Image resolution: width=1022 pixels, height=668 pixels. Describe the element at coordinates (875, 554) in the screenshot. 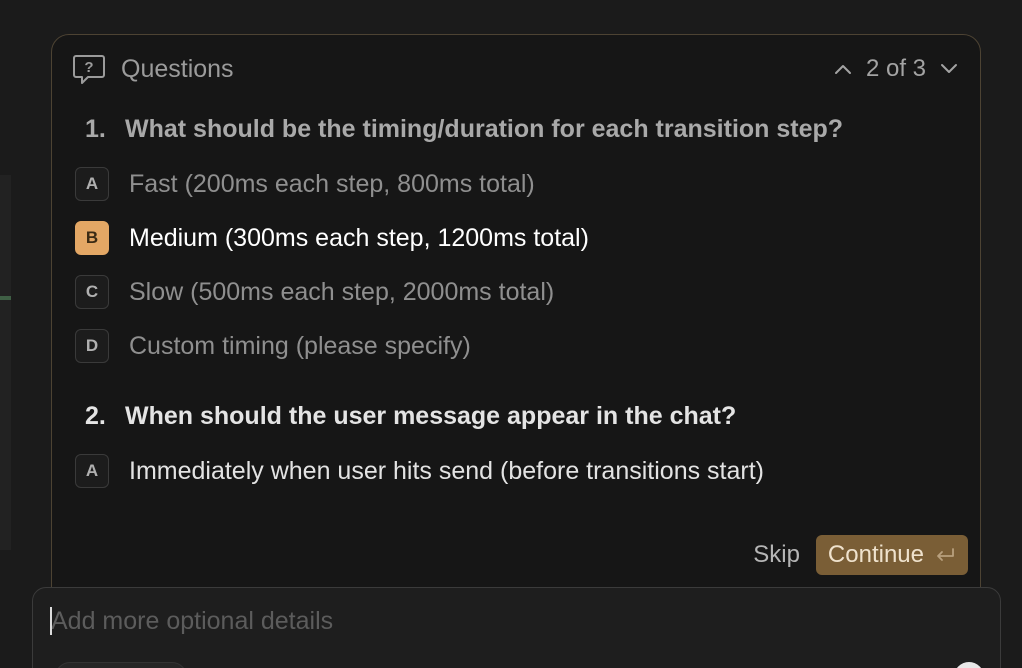

I see `continue-label: Continue` at that location.